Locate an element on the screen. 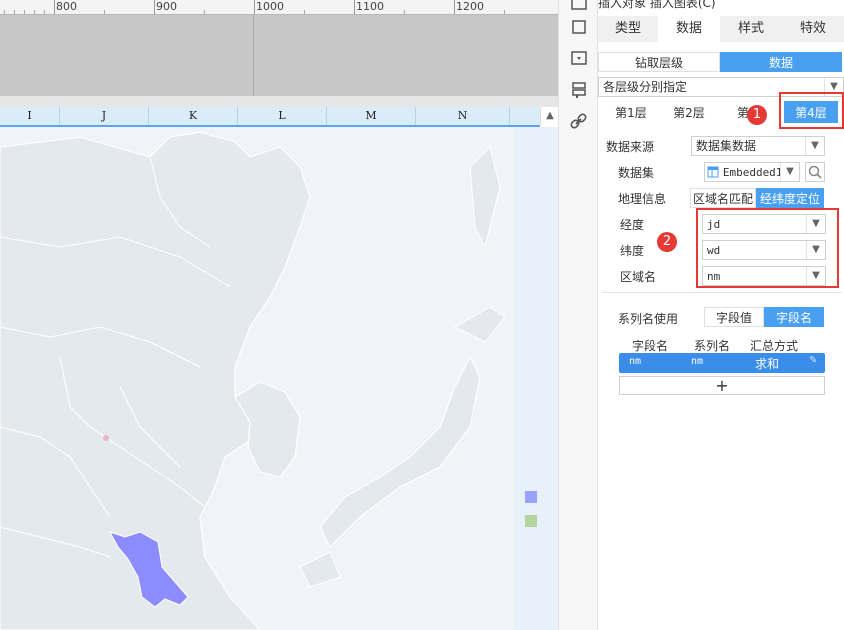 The height and width of the screenshot is (630, 844). map-legend-area is located at coordinates (536, 378).